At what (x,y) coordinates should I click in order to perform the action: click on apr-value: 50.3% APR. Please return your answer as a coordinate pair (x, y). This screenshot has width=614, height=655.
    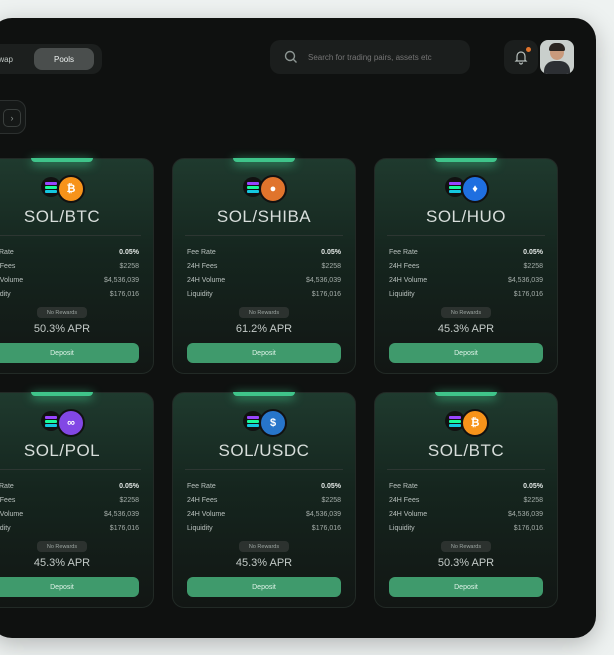
    Looking at the image, I should click on (62, 329).